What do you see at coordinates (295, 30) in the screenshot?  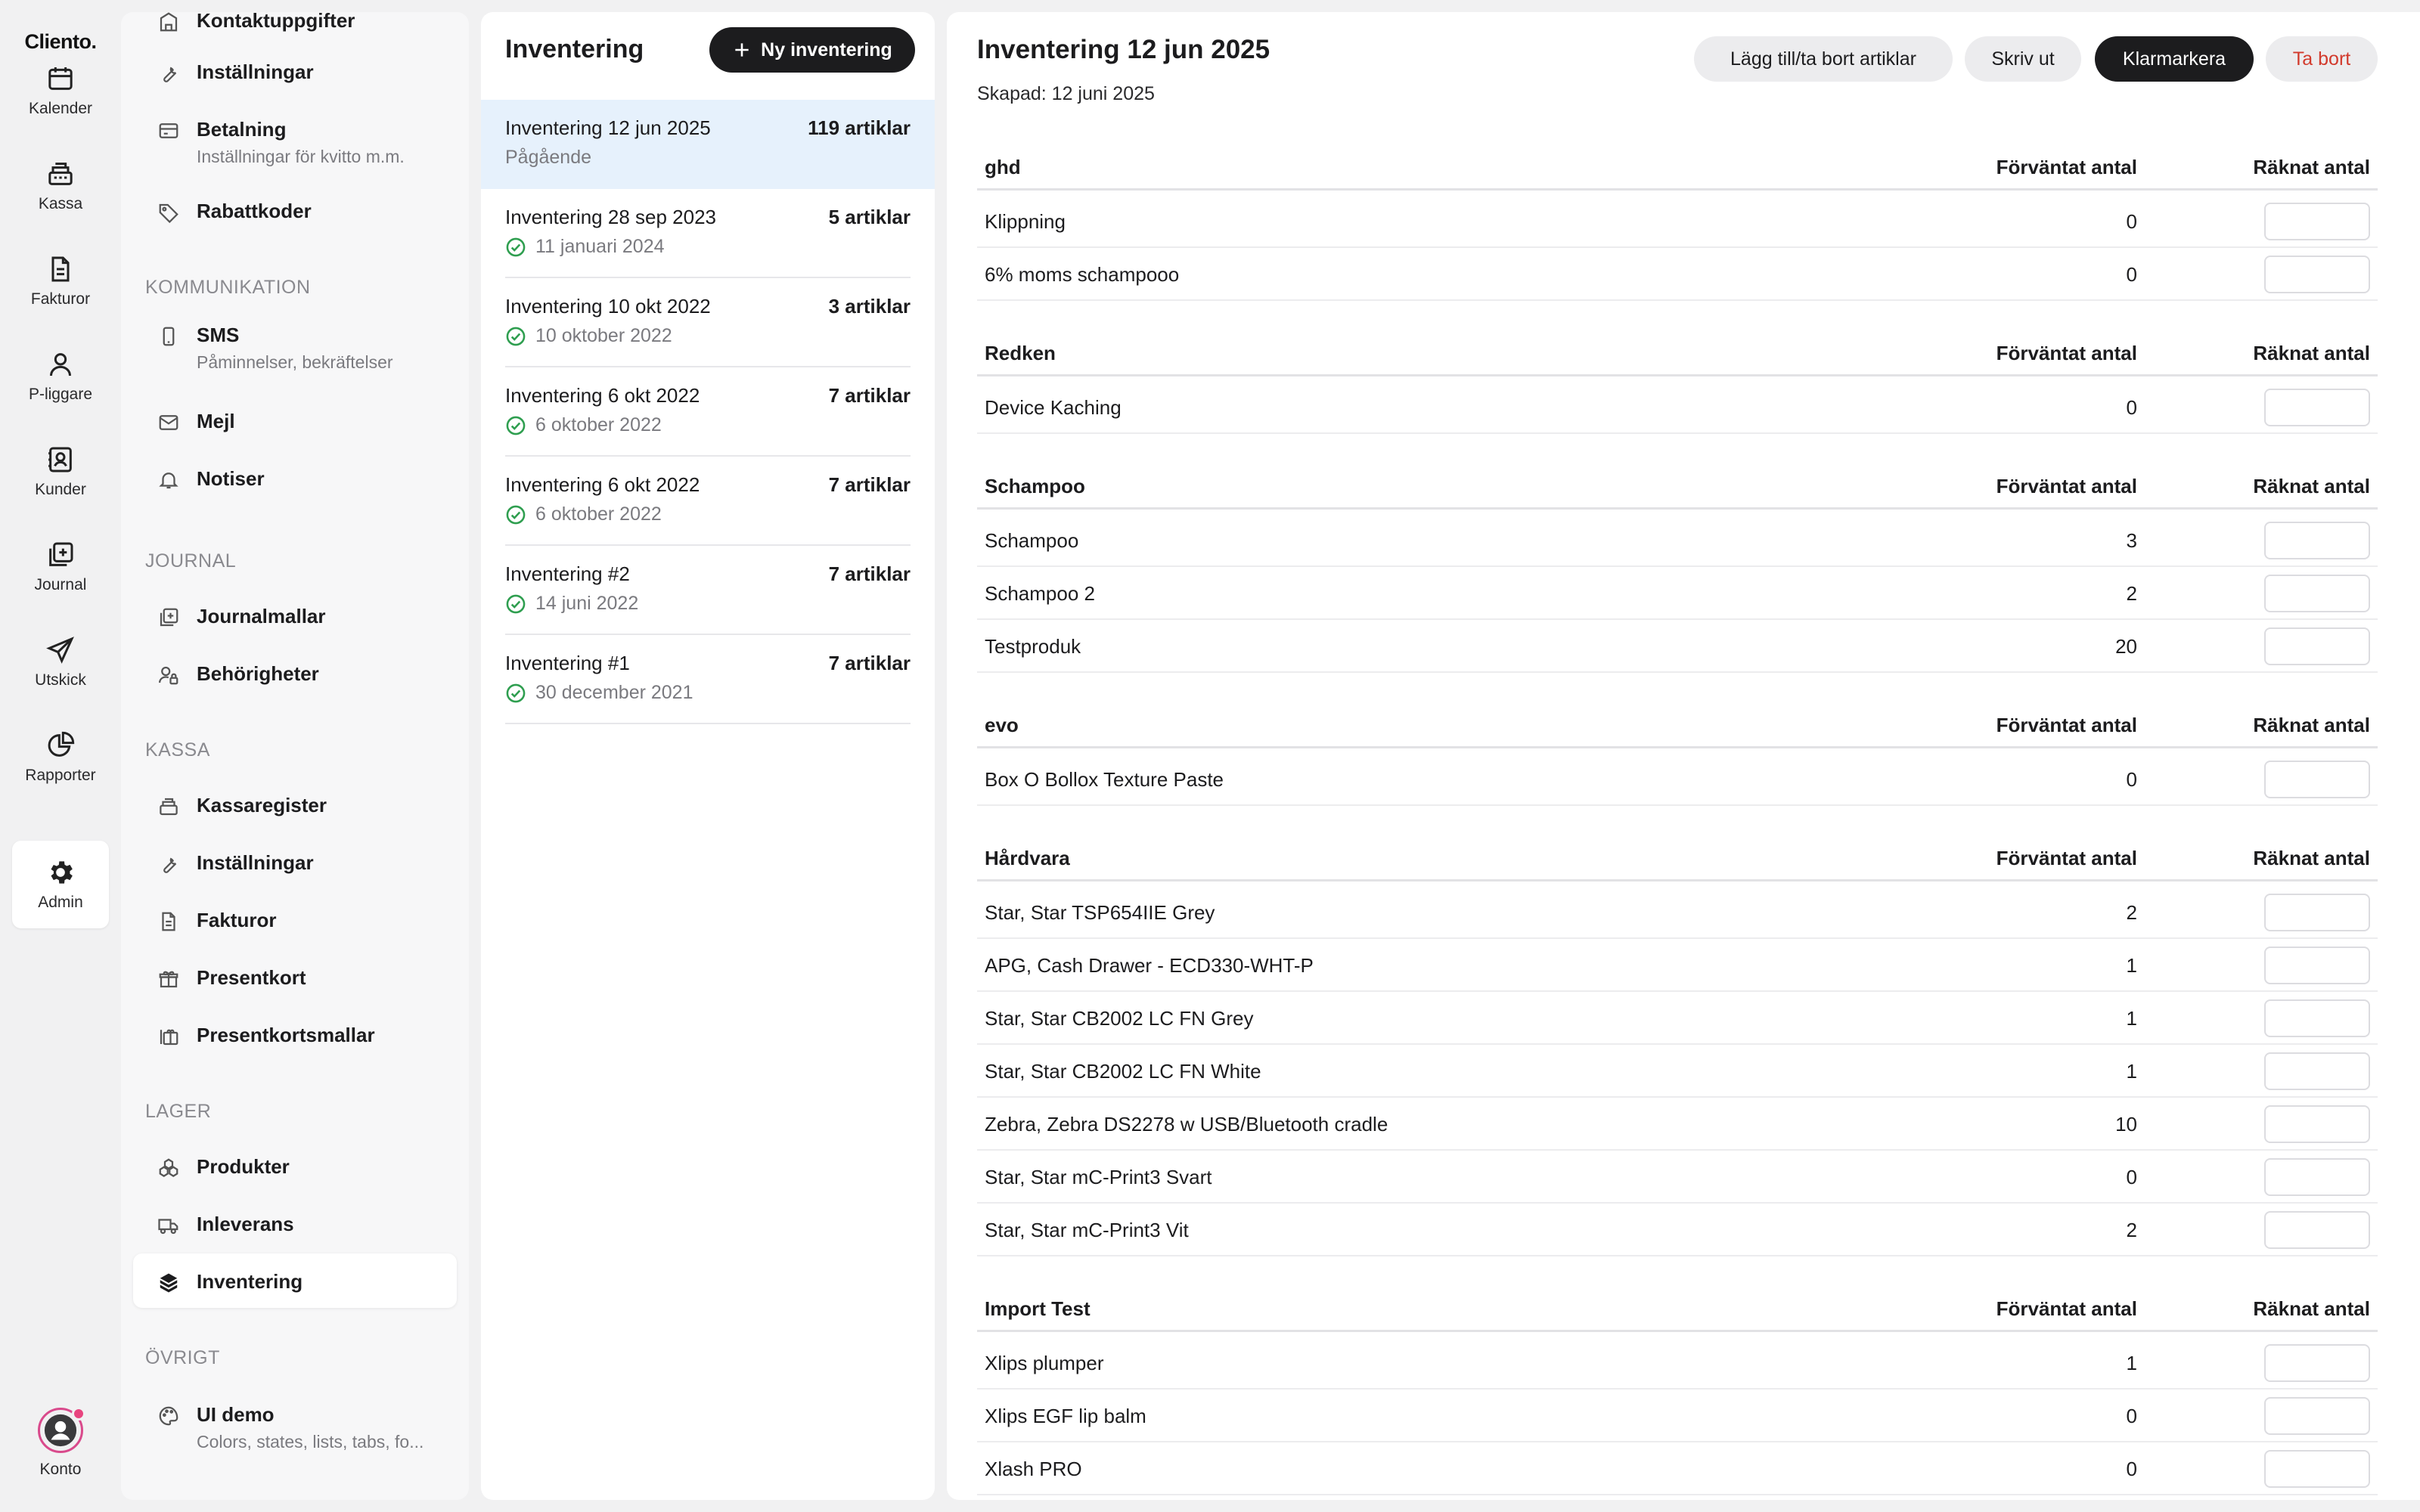 I see `settings-item-kontaktuppgifter: Kontaktuppgifter` at bounding box center [295, 30].